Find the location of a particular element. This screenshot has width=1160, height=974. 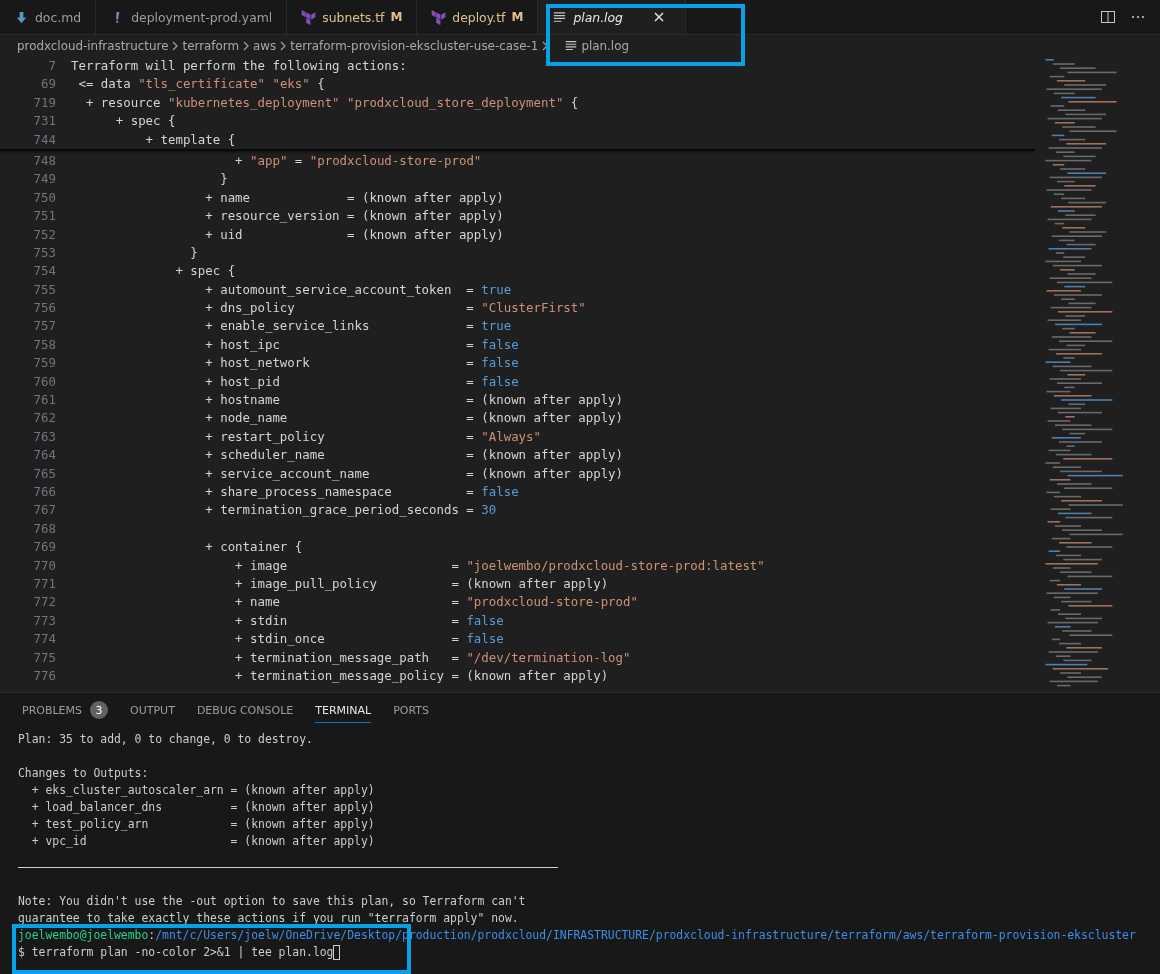

terminal-line: + test_policy_arn = (known after apply) is located at coordinates (203, 824).